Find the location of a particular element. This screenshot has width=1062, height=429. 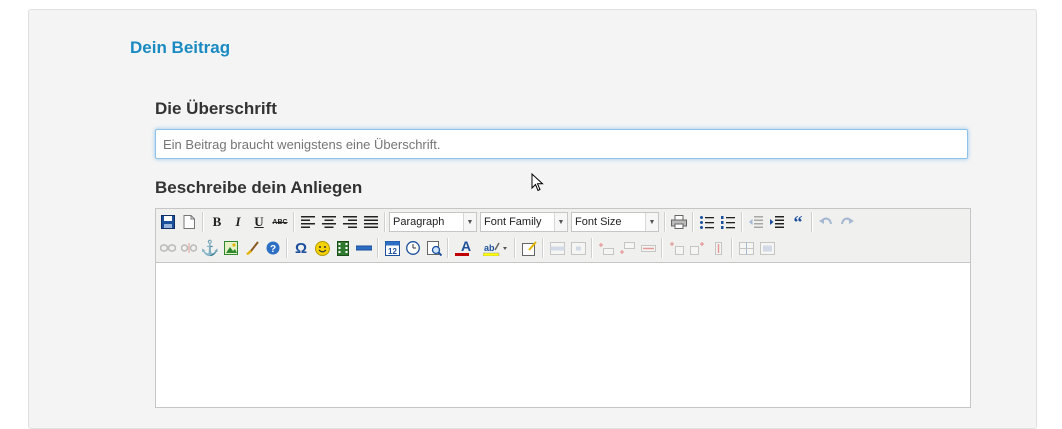

title-label: Die Überschrift is located at coordinates (216, 108).